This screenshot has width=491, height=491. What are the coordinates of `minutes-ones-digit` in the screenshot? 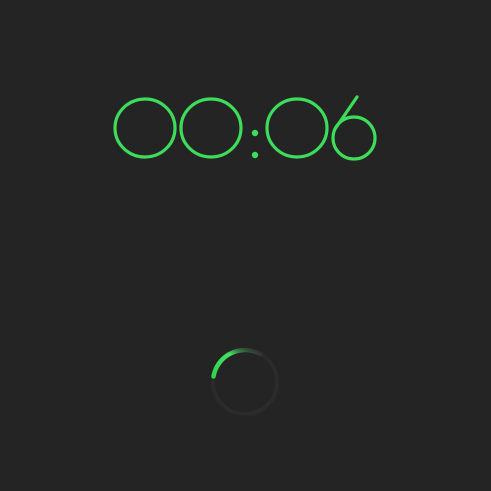 It's located at (211, 128).